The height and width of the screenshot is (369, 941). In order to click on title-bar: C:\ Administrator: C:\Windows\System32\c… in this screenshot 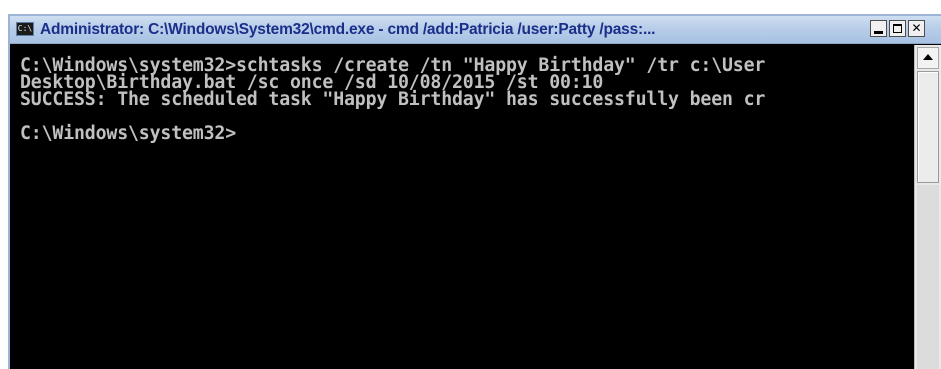, I will do `click(475, 30)`.